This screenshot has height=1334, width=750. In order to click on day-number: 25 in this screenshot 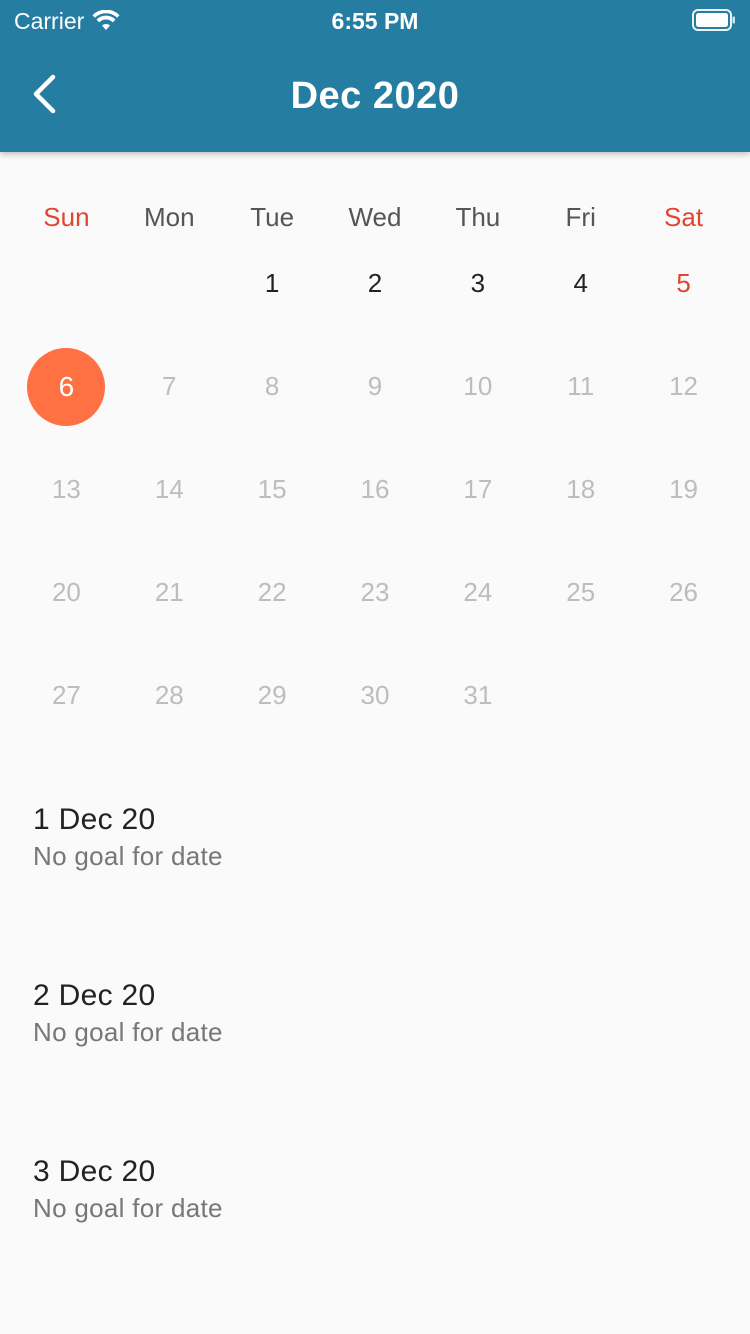, I will do `click(581, 592)`.